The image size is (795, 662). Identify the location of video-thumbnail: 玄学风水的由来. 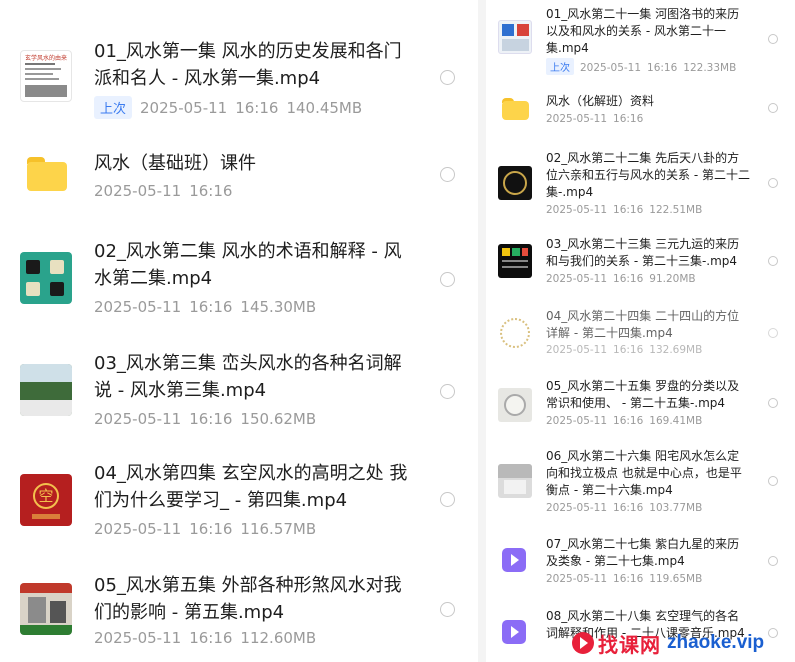
(46, 76).